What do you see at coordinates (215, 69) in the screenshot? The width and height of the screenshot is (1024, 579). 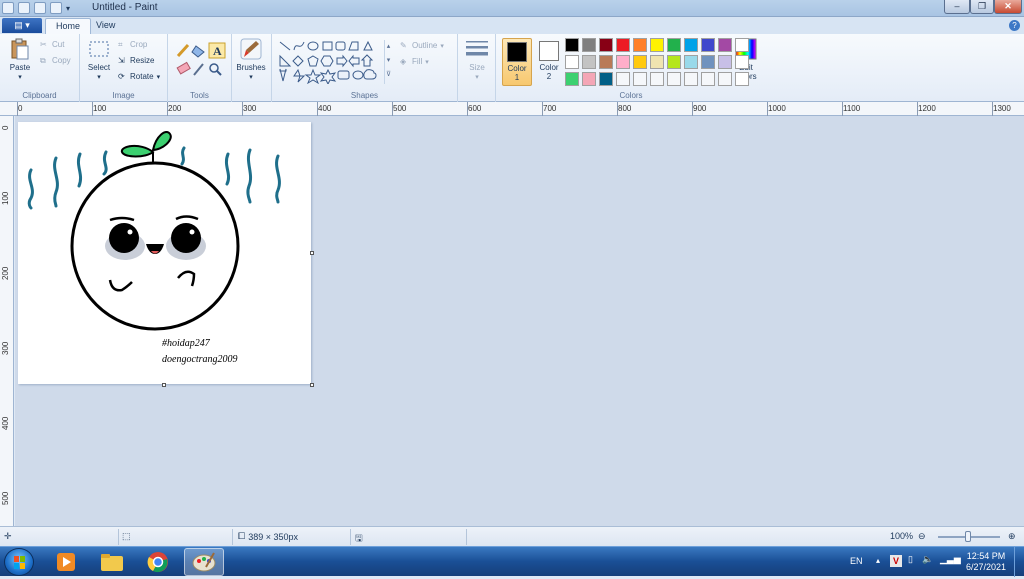 I see `magnifier-icon` at bounding box center [215, 69].